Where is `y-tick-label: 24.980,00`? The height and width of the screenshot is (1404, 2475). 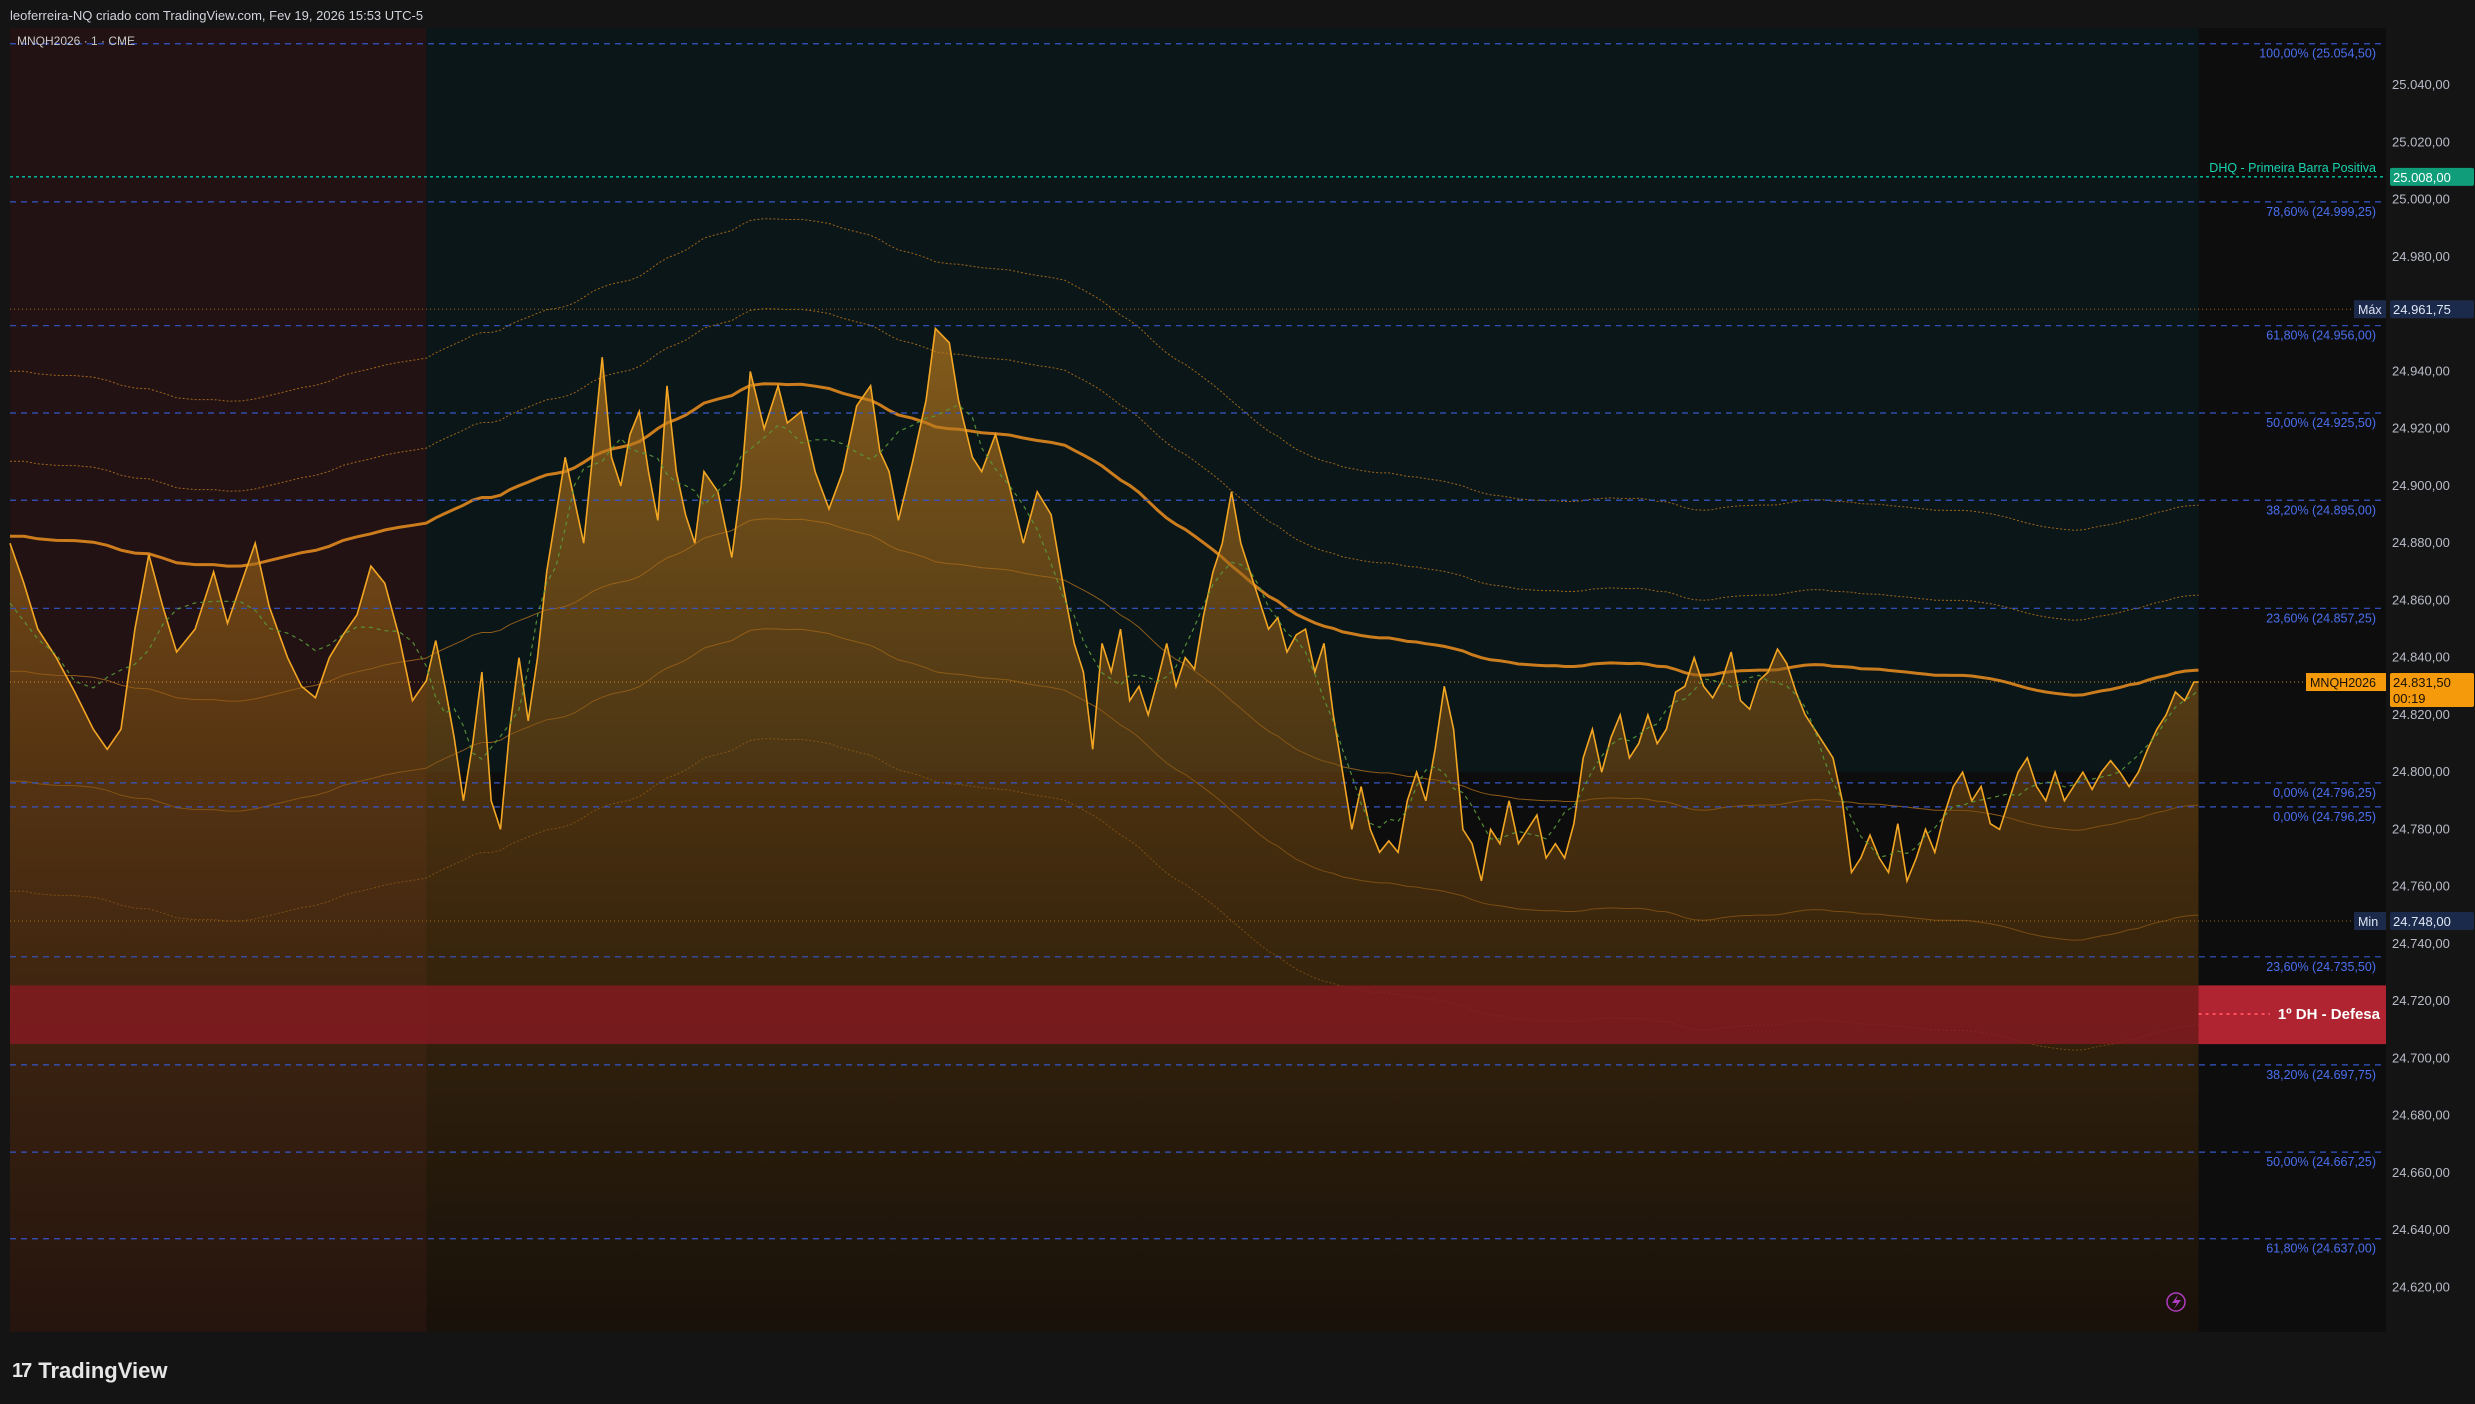 y-tick-label: 24.980,00 is located at coordinates (2421, 256).